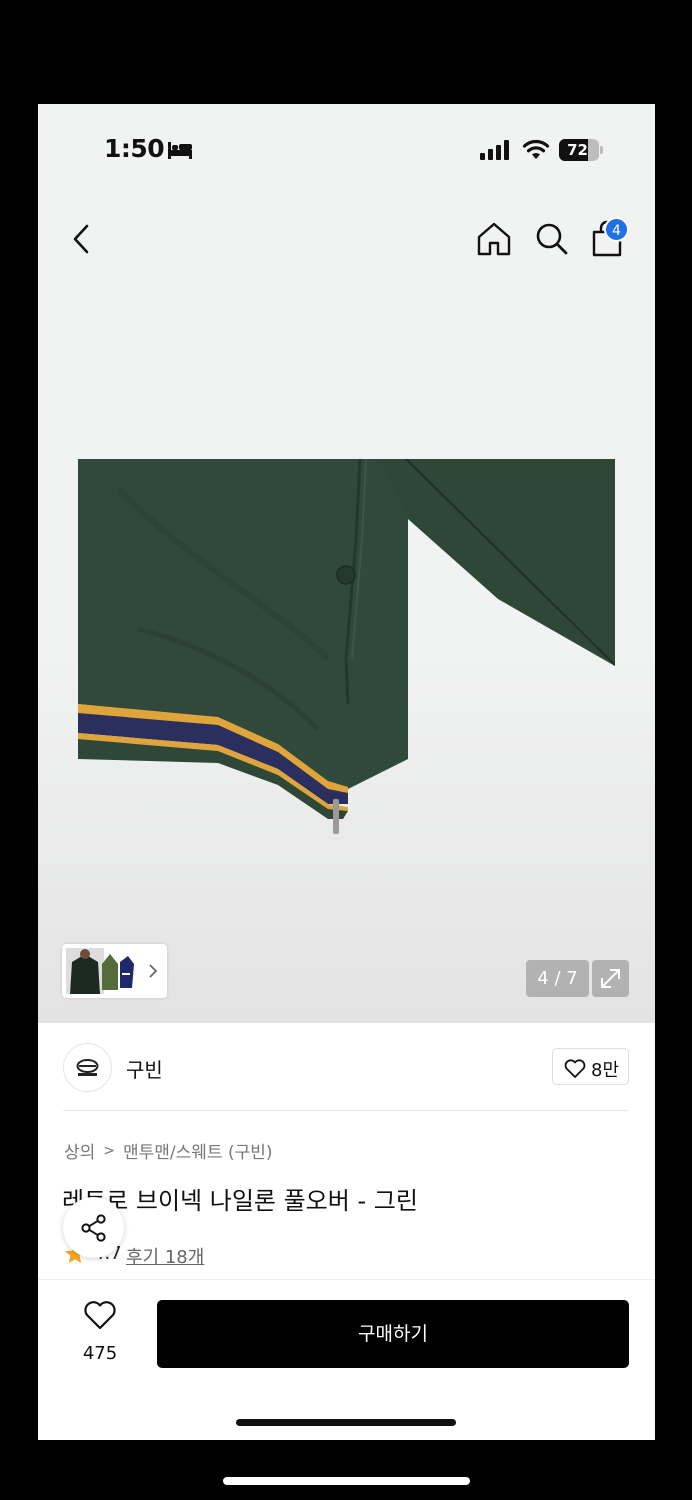  I want to click on breadcrumb: 상의 > 맨투맨/스웨트 (구빈), so click(168, 1151).